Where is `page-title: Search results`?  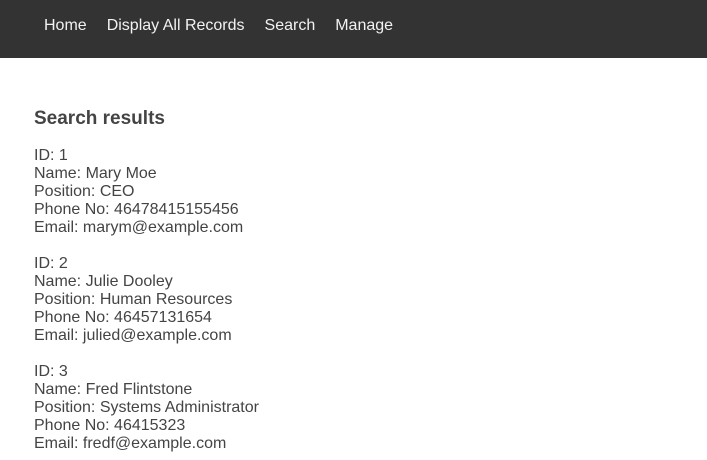
page-title: Search results is located at coordinates (99, 118).